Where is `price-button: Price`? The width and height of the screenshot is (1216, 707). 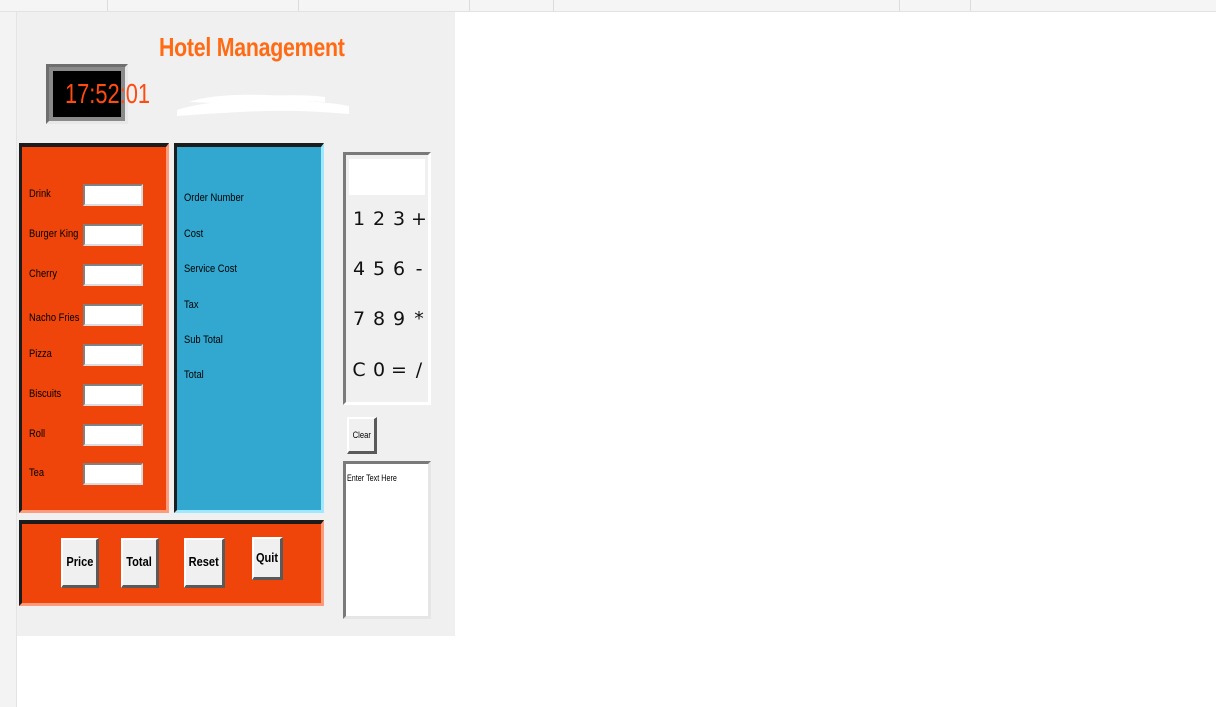 price-button: Price is located at coordinates (80, 563).